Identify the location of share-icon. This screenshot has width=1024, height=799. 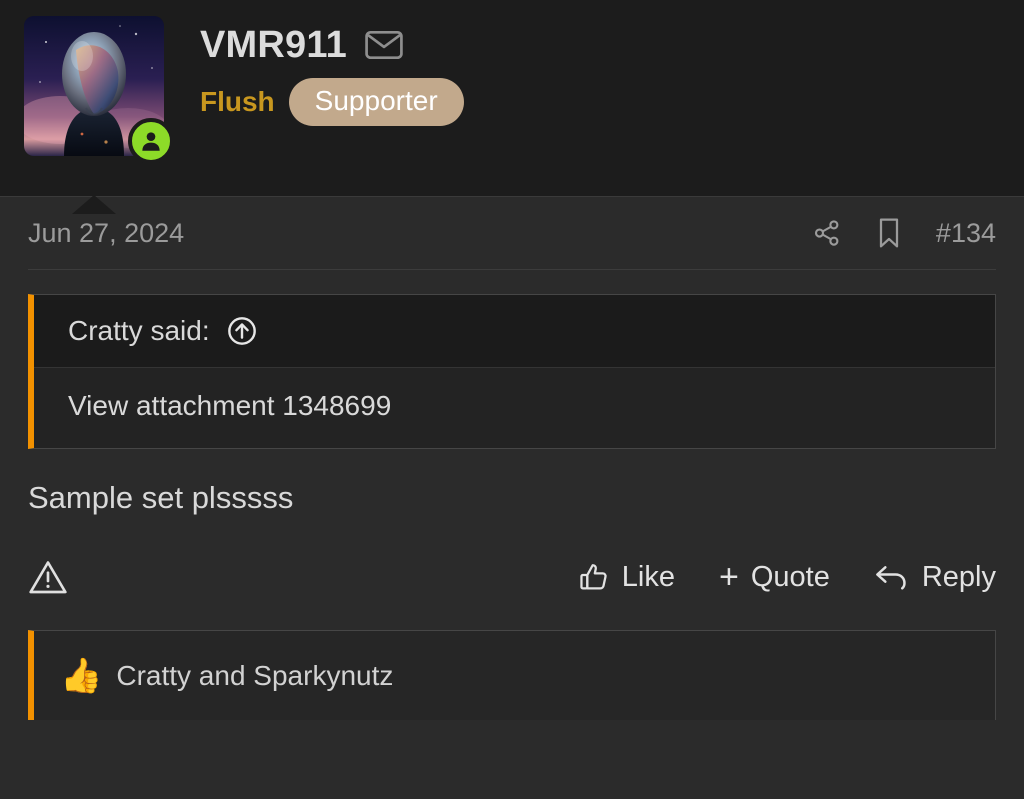
(827, 233).